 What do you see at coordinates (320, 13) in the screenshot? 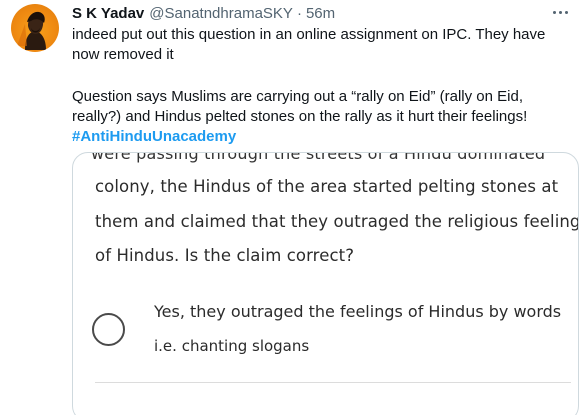
I see `tweet-timestamp: 56m` at bounding box center [320, 13].